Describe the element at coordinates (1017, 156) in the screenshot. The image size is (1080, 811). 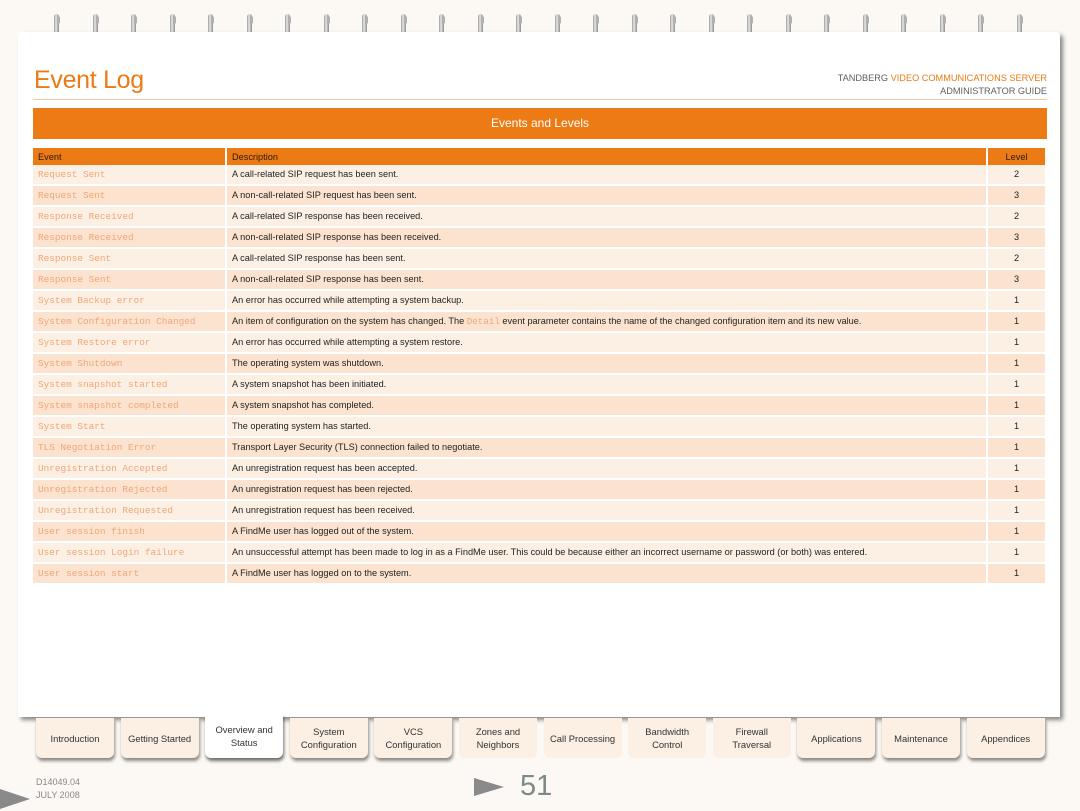
I see `column-header-level: Level` at that location.